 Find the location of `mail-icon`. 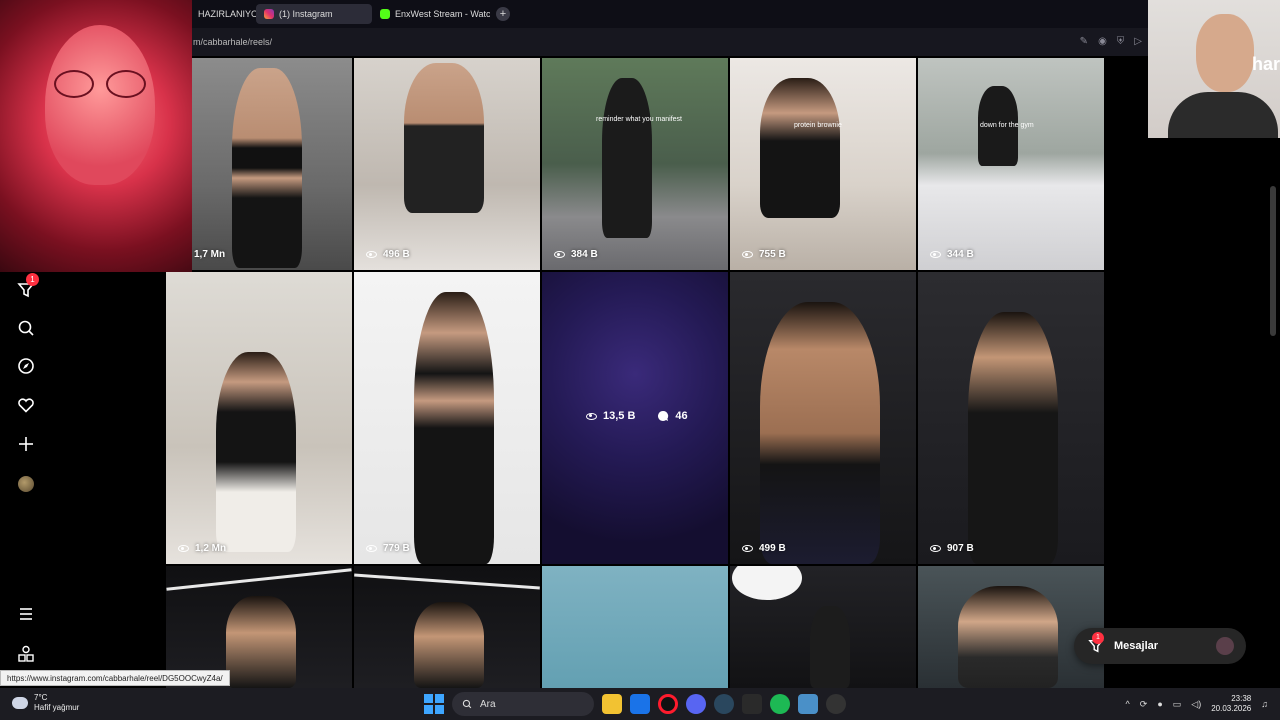

mail-icon is located at coordinates (640, 704).